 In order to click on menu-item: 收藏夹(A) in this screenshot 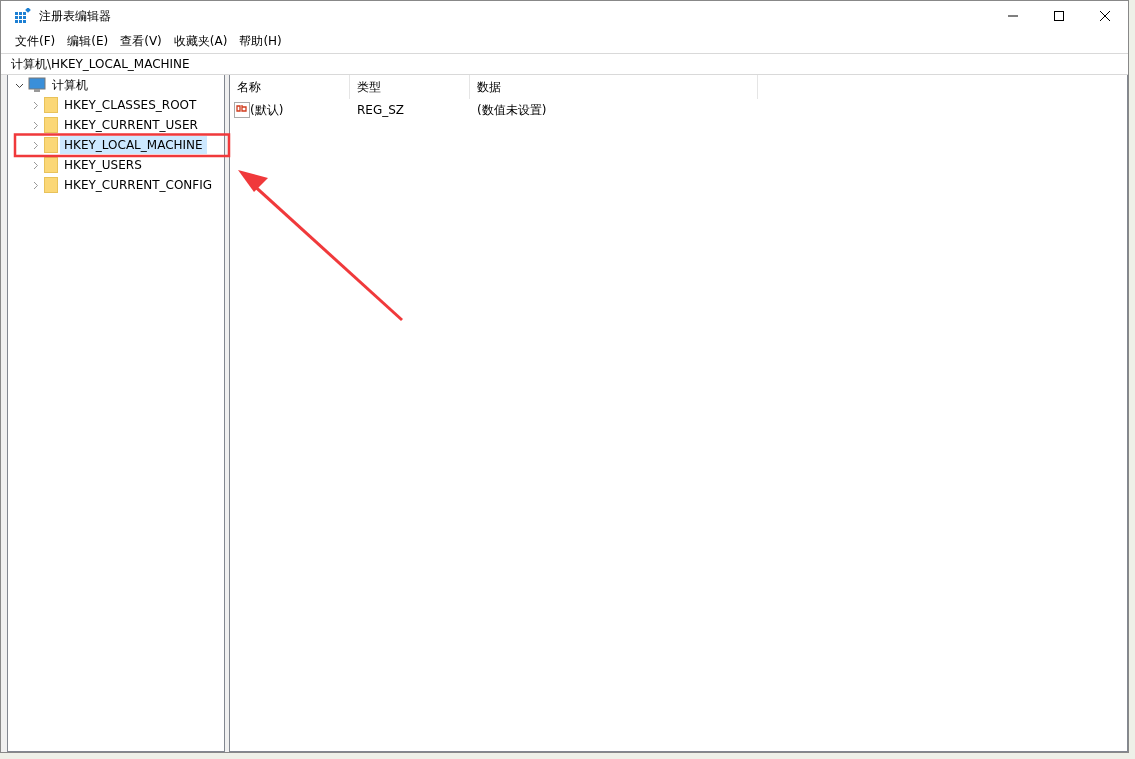, I will do `click(200, 41)`.